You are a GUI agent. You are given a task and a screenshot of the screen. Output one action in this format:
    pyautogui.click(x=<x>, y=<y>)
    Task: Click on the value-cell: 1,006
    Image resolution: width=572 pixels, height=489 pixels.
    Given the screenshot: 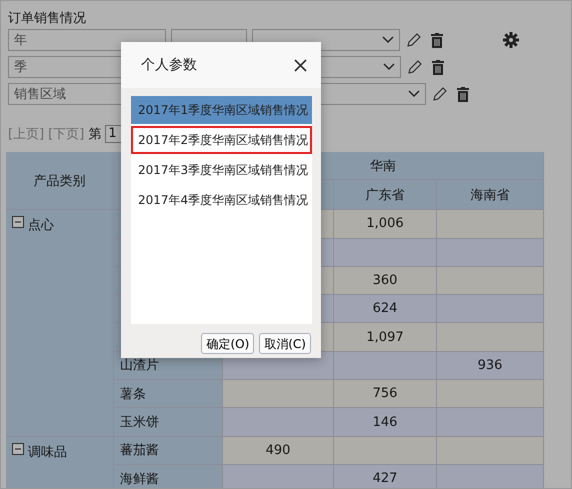 What is the action you would take?
    pyautogui.click(x=385, y=224)
    